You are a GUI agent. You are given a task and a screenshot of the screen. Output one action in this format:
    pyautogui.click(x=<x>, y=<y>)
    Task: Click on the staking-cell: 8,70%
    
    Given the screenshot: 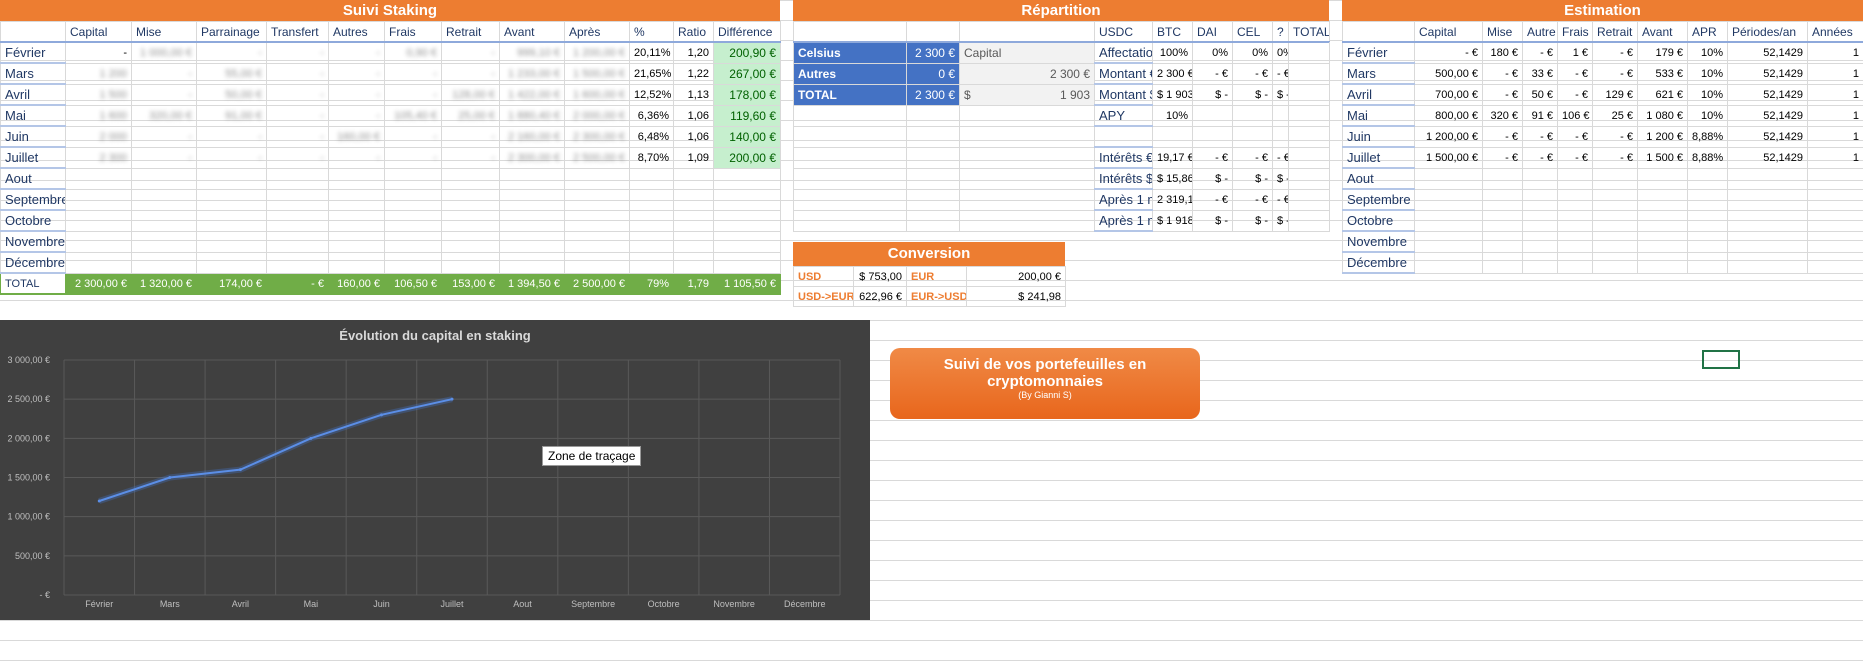 What is the action you would take?
    pyautogui.click(x=651, y=157)
    